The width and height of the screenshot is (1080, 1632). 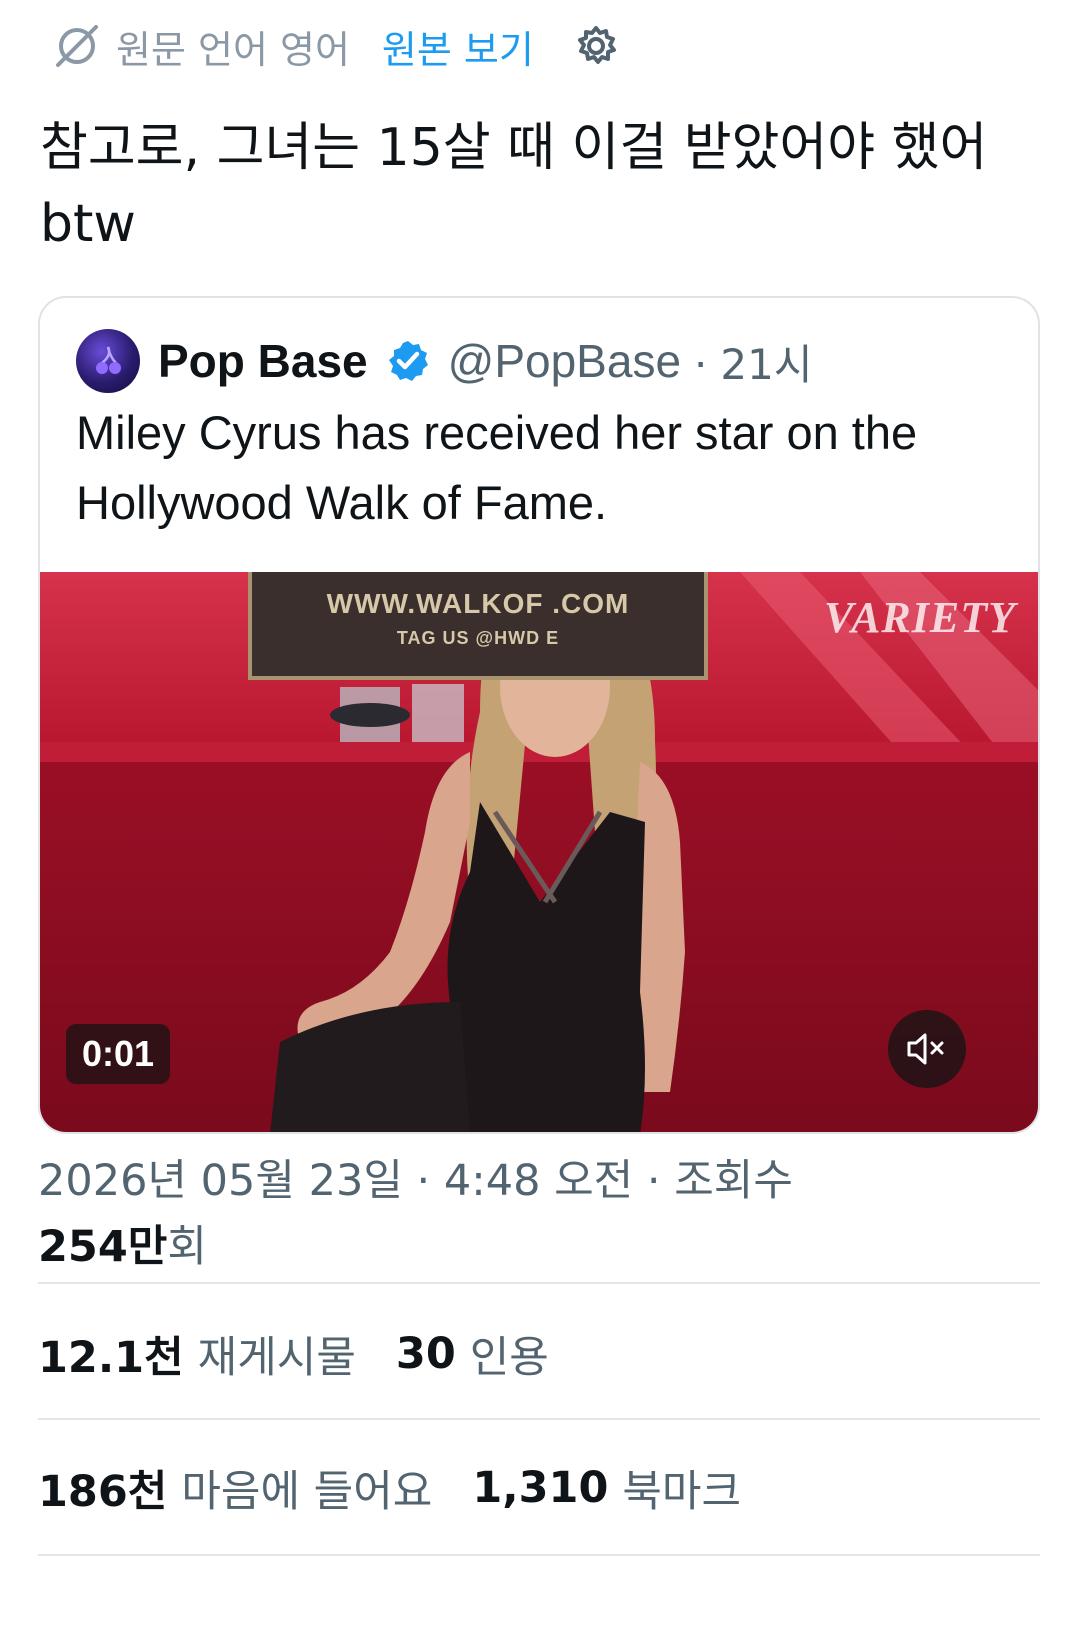 I want to click on quotes-label: 인용, so click(x=509, y=1354).